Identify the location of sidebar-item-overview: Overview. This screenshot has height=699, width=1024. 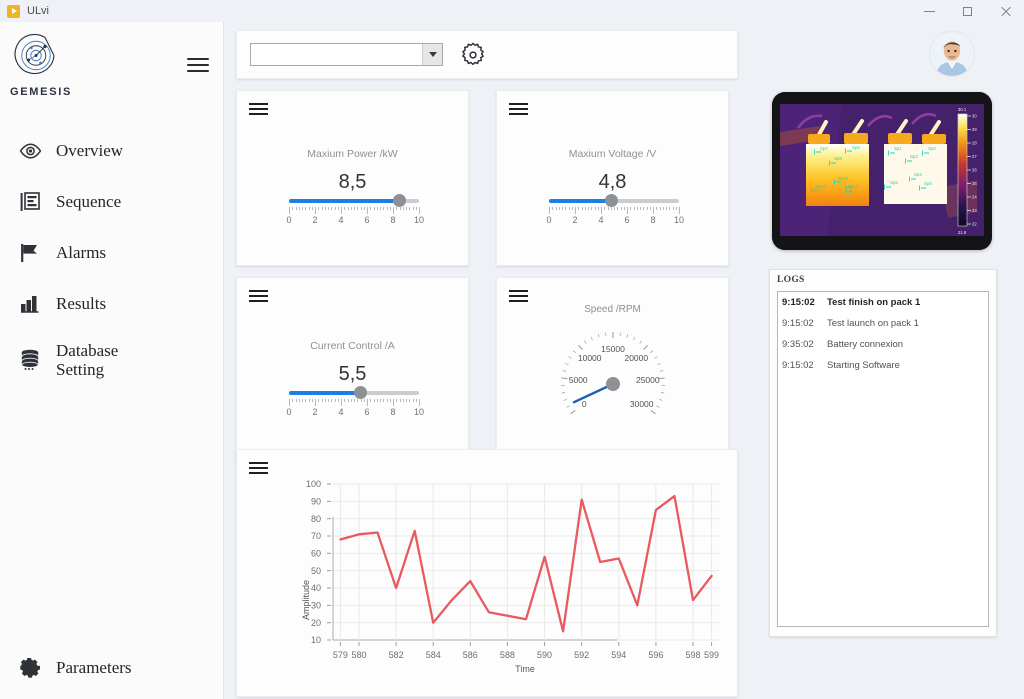
(112, 150).